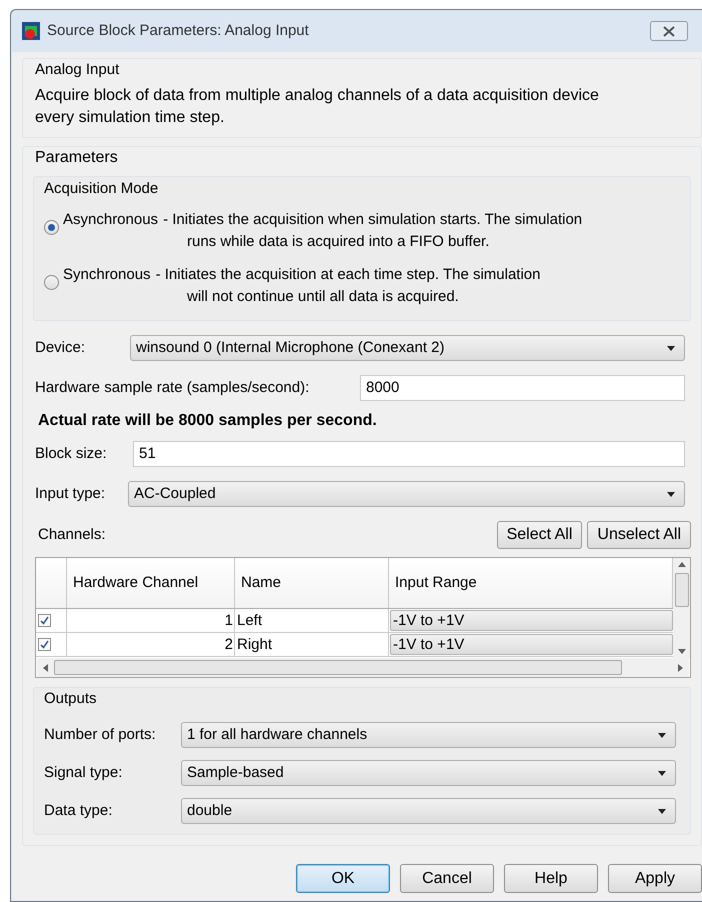  What do you see at coordinates (208, 421) in the screenshot?
I see `rate-note: Actual rate will be 8000 samples per second.` at bounding box center [208, 421].